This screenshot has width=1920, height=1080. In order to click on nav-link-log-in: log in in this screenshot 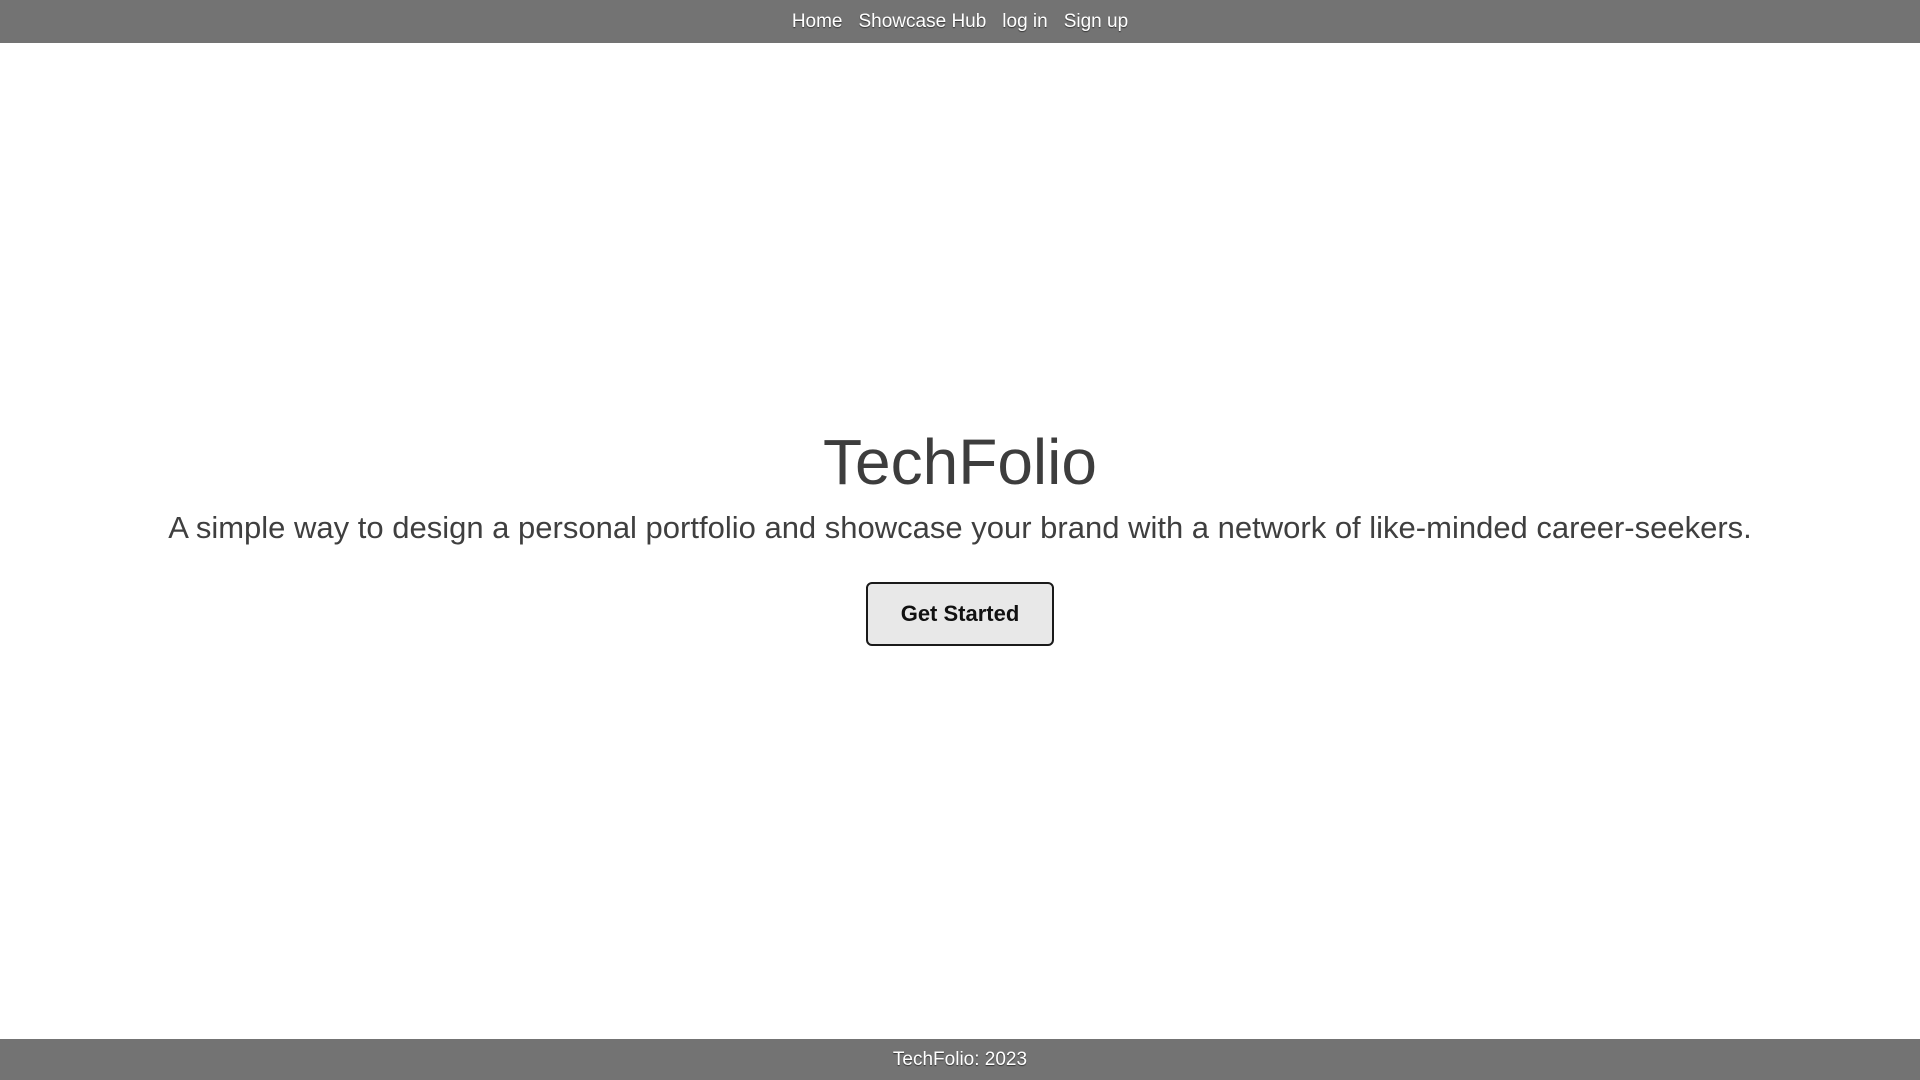, I will do `click(1024, 22)`.